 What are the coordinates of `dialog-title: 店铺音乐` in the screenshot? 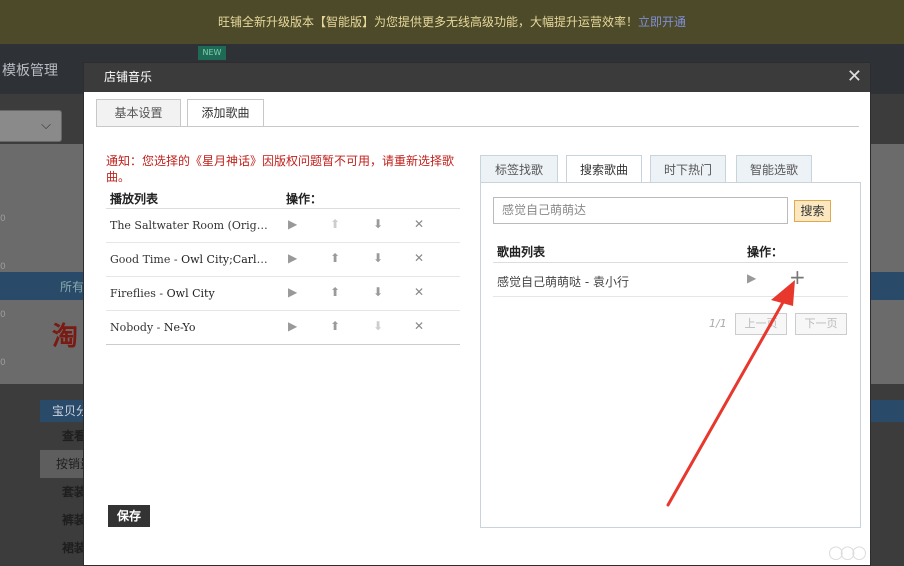 It's located at (128, 77).